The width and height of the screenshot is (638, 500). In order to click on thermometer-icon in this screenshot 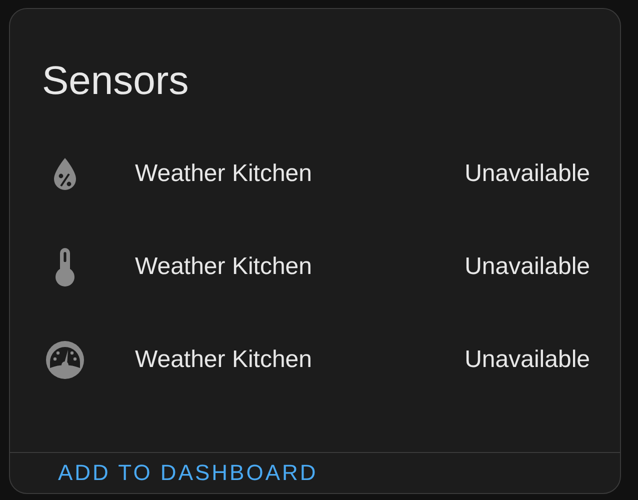, I will do `click(65, 266)`.